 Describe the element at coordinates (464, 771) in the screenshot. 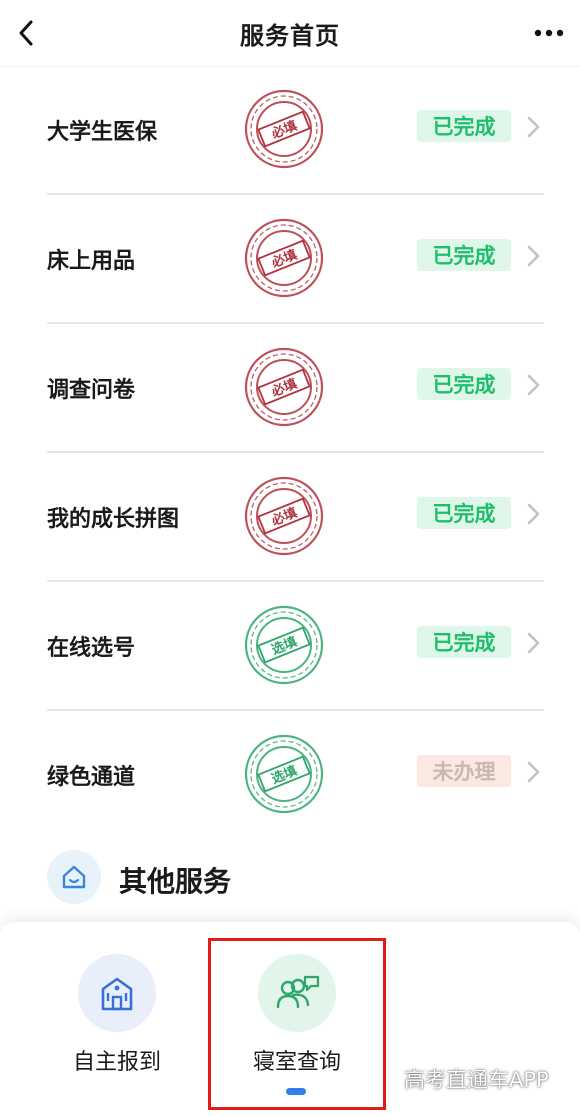

I see `status-badge: 未办理` at that location.